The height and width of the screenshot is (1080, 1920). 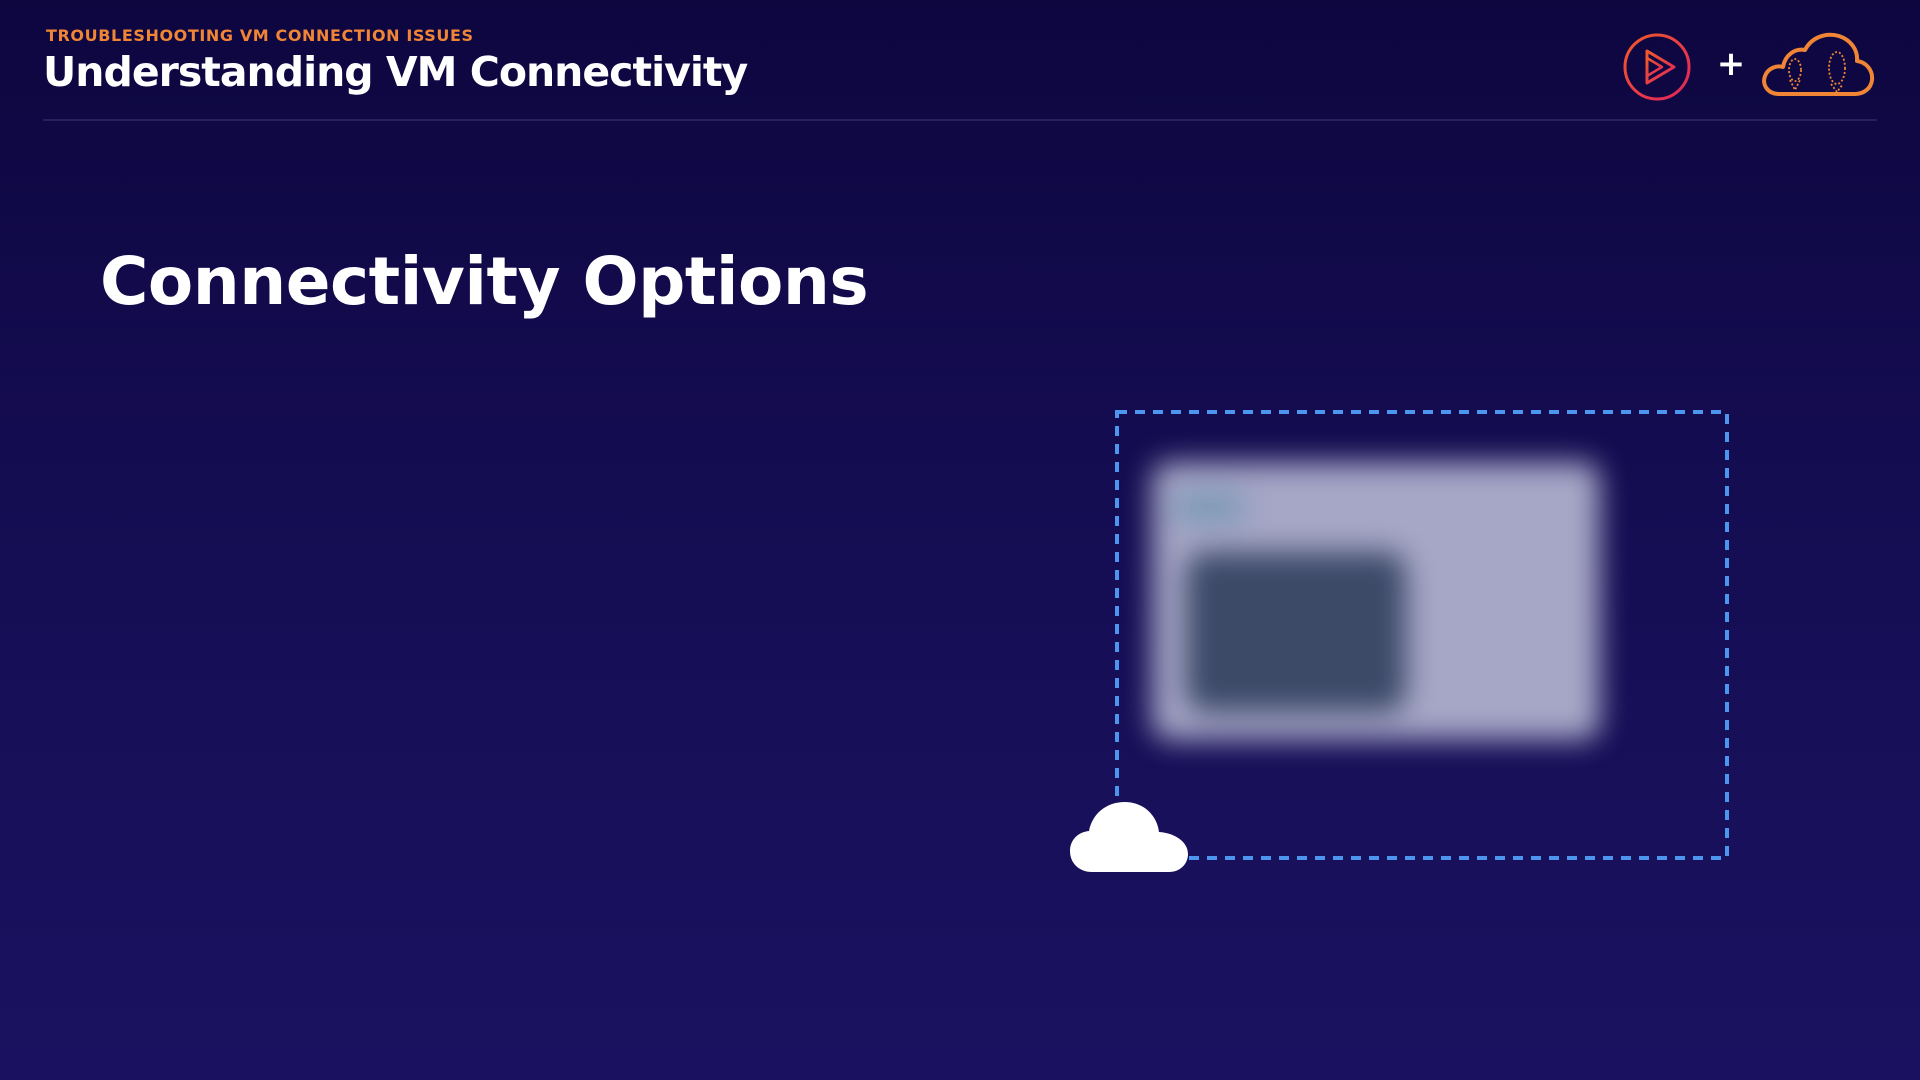 I want to click on blurred-vm-window, so click(x=1376, y=601).